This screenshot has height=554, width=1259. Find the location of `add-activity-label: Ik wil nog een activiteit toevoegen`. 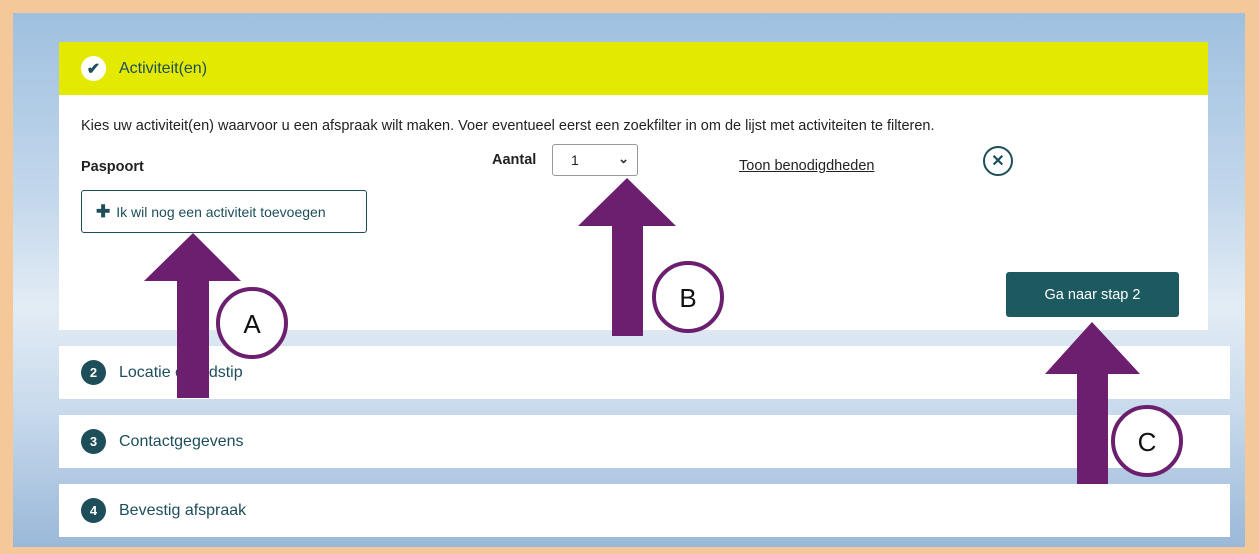

add-activity-label: Ik wil nog een activiteit toevoegen is located at coordinates (221, 211).